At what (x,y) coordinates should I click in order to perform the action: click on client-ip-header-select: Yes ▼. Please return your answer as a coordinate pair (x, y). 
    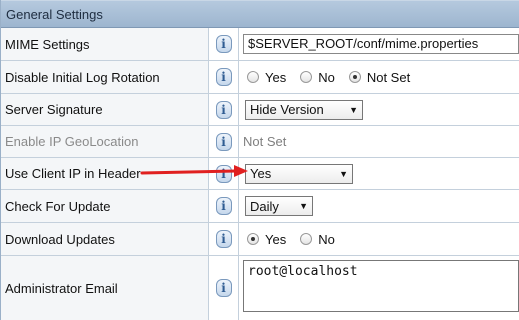
    Looking at the image, I should click on (299, 173).